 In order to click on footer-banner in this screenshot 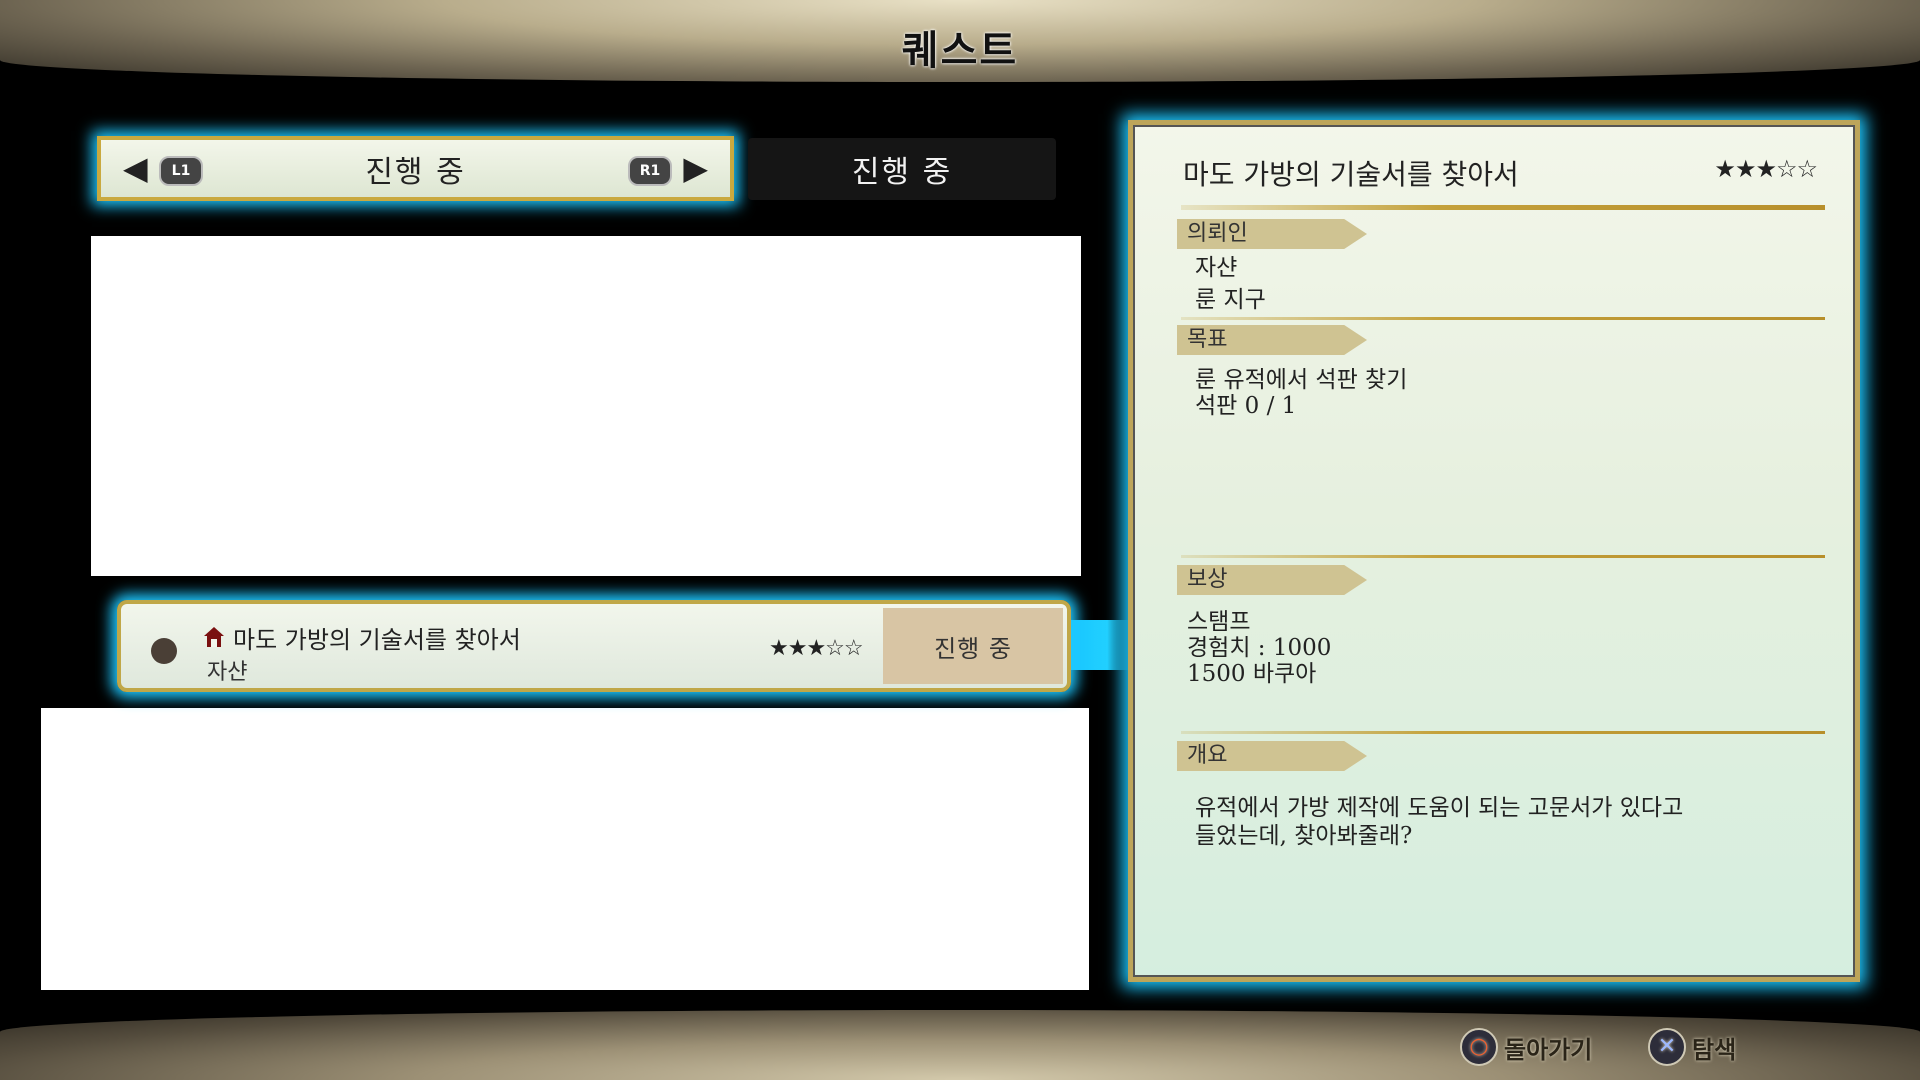, I will do `click(960, 1045)`.